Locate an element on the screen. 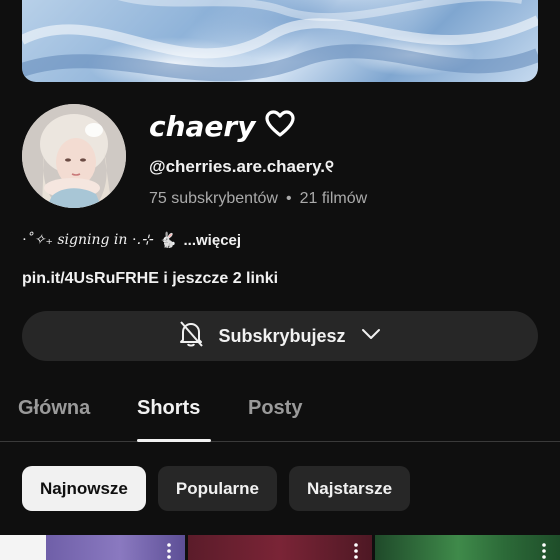  channel-handle: @cherries.are.chaery.୧ is located at coordinates (241, 166).